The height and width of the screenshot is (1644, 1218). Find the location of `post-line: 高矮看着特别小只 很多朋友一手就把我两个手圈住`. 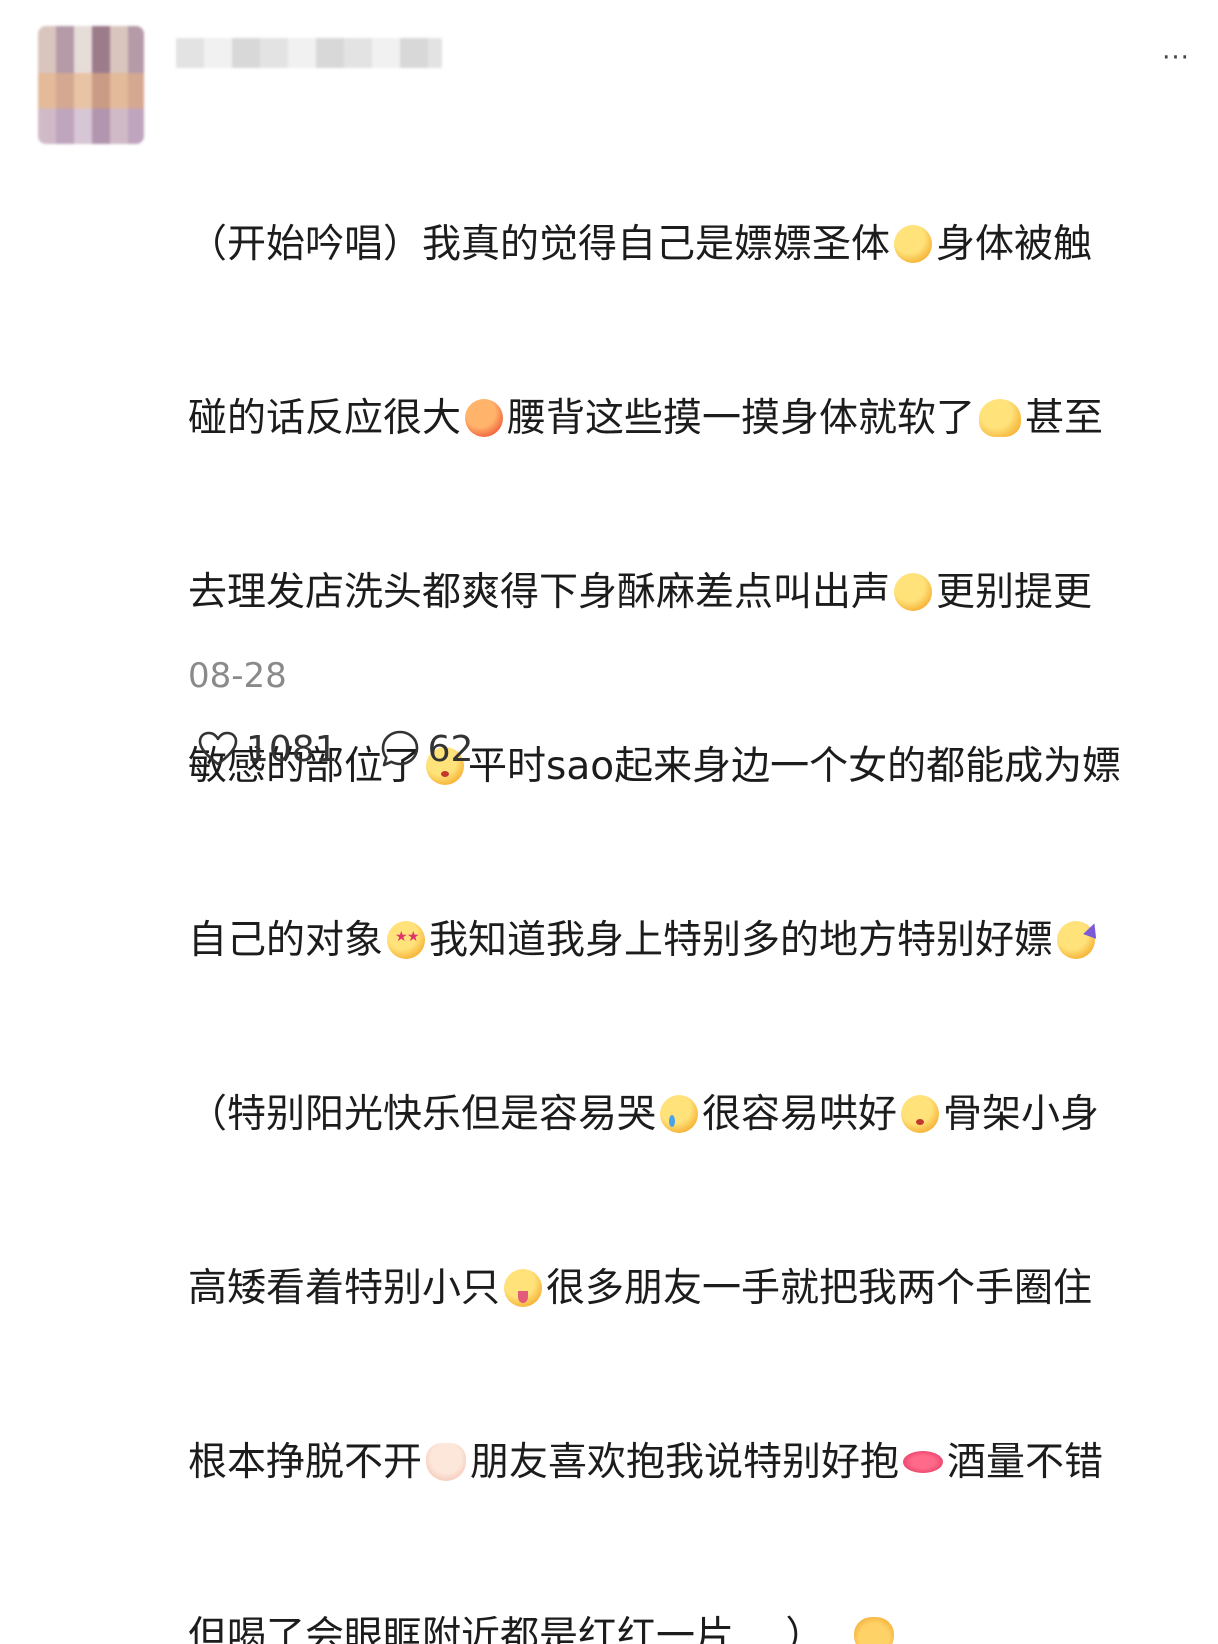

post-line: 高矮看着特别小只 很多朋友一手就把我两个手圈住 is located at coordinates (696, 1289).